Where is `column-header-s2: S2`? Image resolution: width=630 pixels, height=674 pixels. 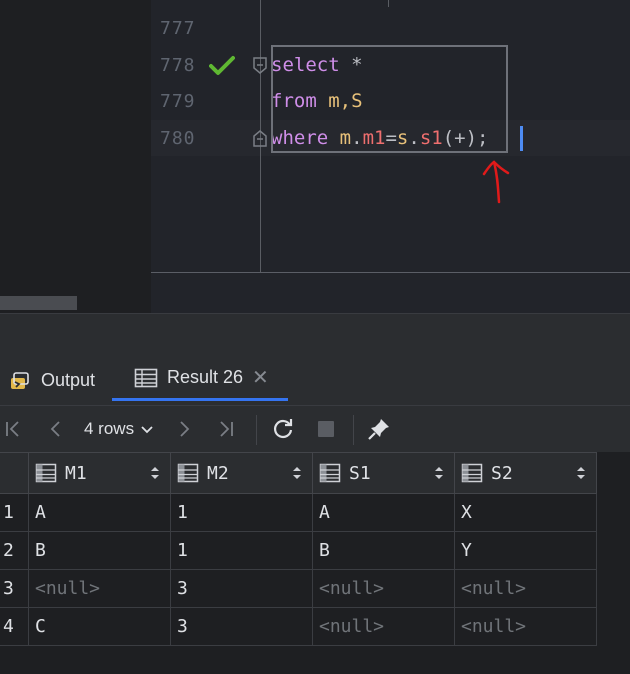
column-header-s2: S2 is located at coordinates (525, 473).